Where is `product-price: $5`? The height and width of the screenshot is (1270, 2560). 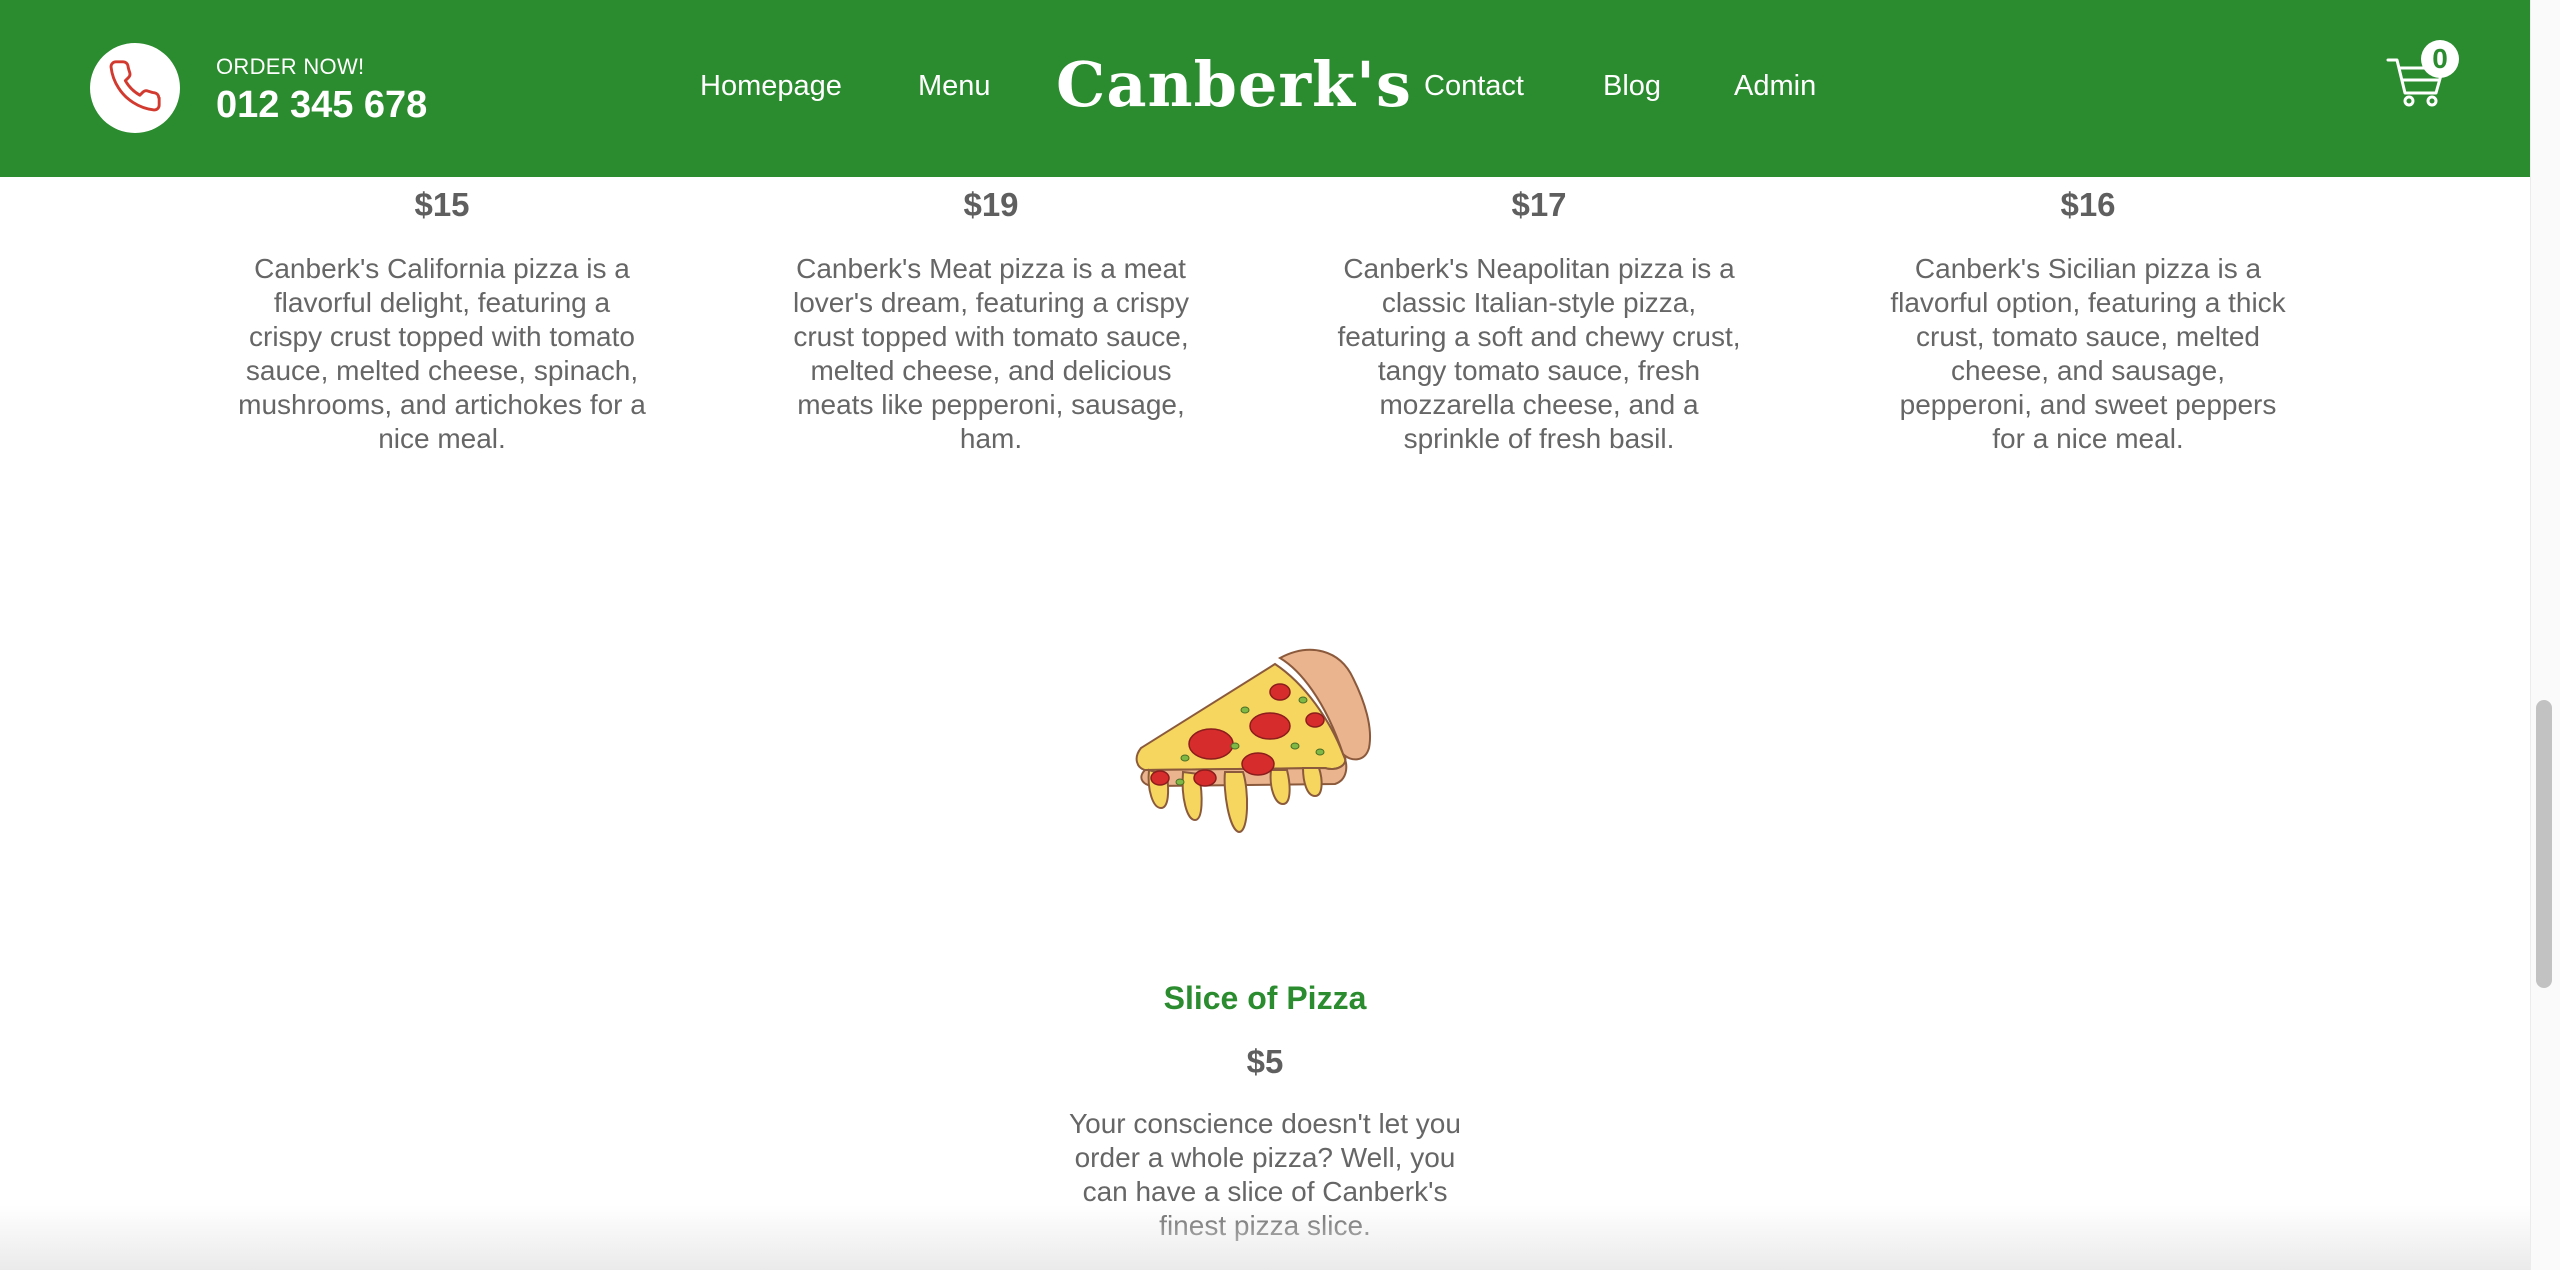 product-price: $5 is located at coordinates (1265, 1061).